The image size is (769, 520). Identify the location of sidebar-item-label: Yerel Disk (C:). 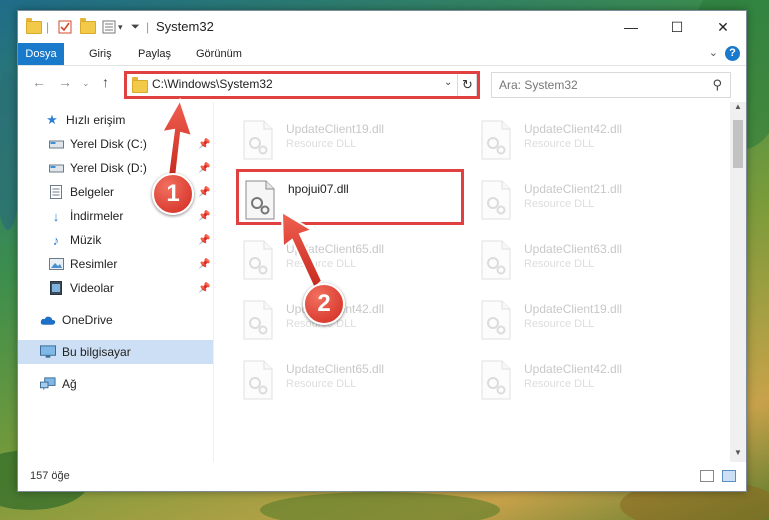
(108, 144).